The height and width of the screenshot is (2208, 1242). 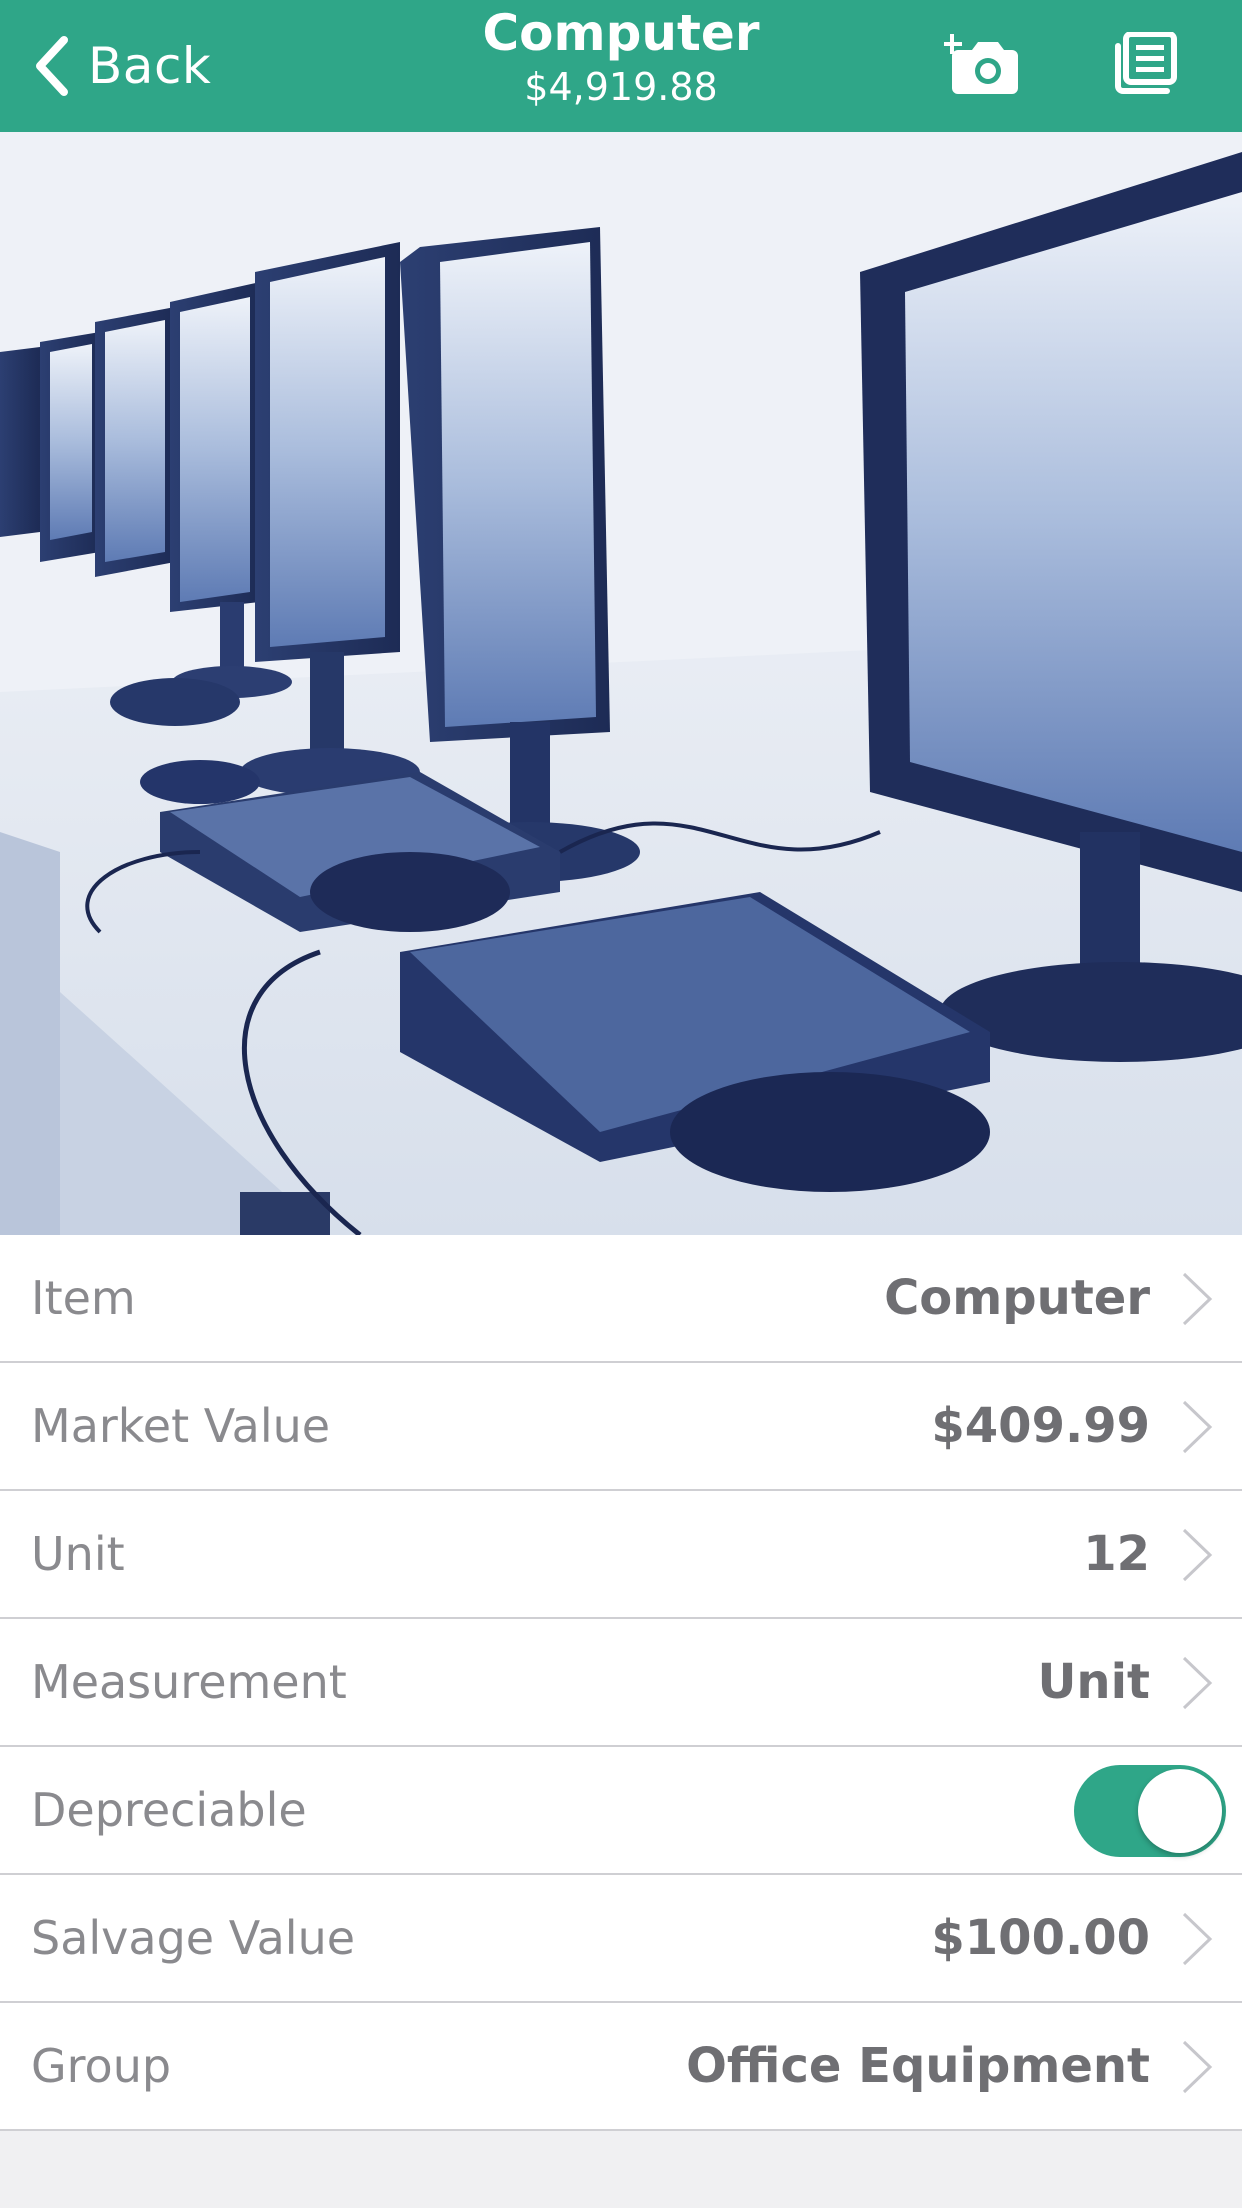 I want to click on salvage-value-label: Salvage Value, so click(x=193, y=1938).